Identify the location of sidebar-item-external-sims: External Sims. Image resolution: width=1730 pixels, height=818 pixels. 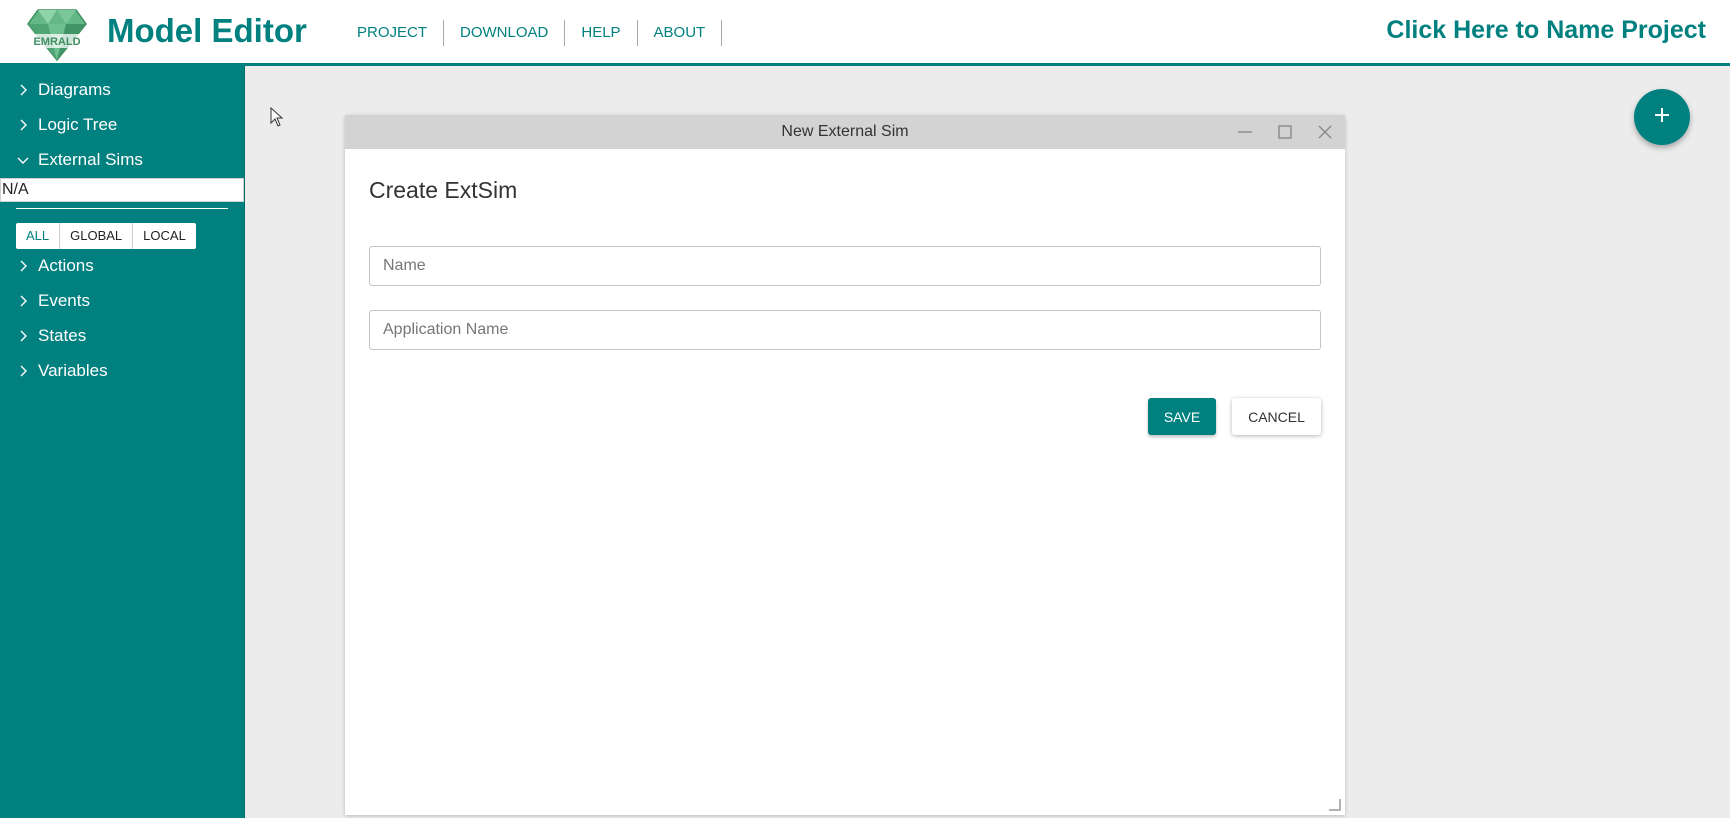
(122, 160).